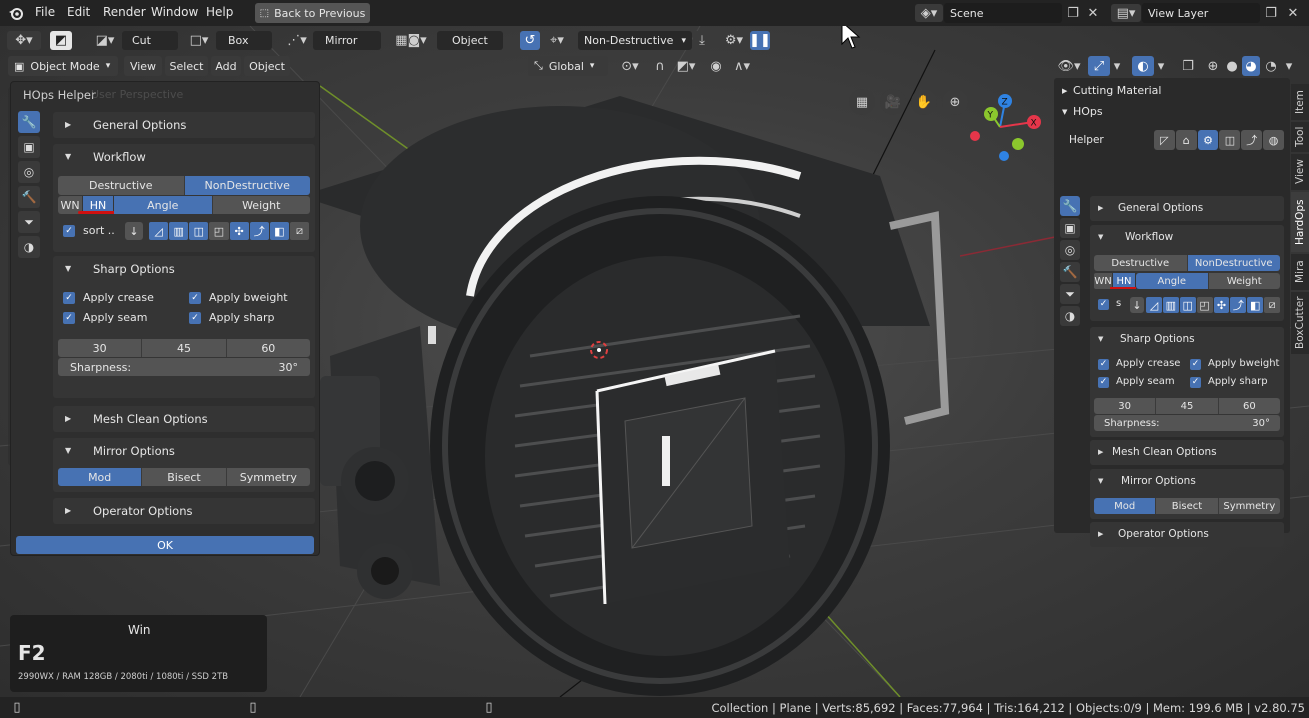 This screenshot has height=718, width=1309. What do you see at coordinates (1208, 140) in the screenshot?
I see `helper-icon-3: ⚙` at bounding box center [1208, 140].